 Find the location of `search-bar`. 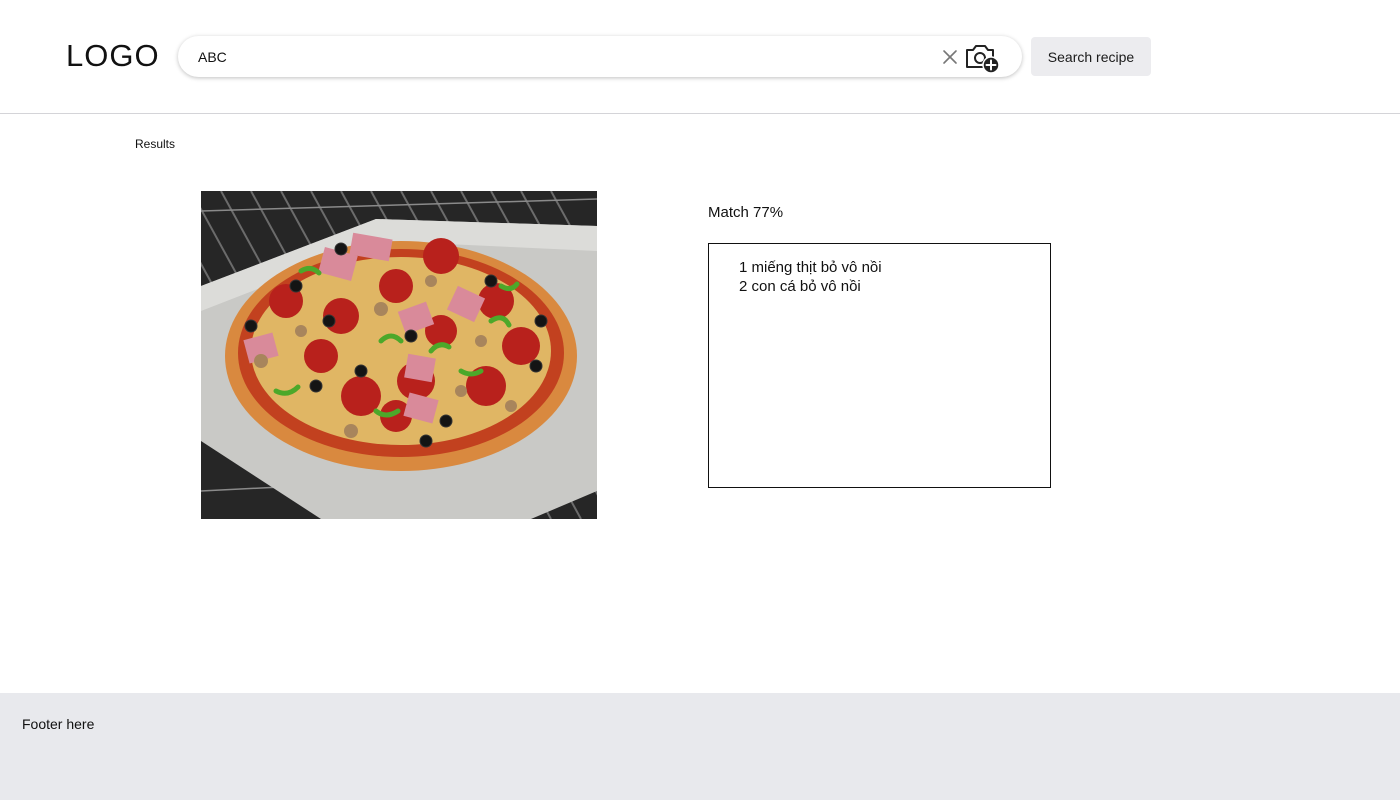

search-bar is located at coordinates (600, 56).